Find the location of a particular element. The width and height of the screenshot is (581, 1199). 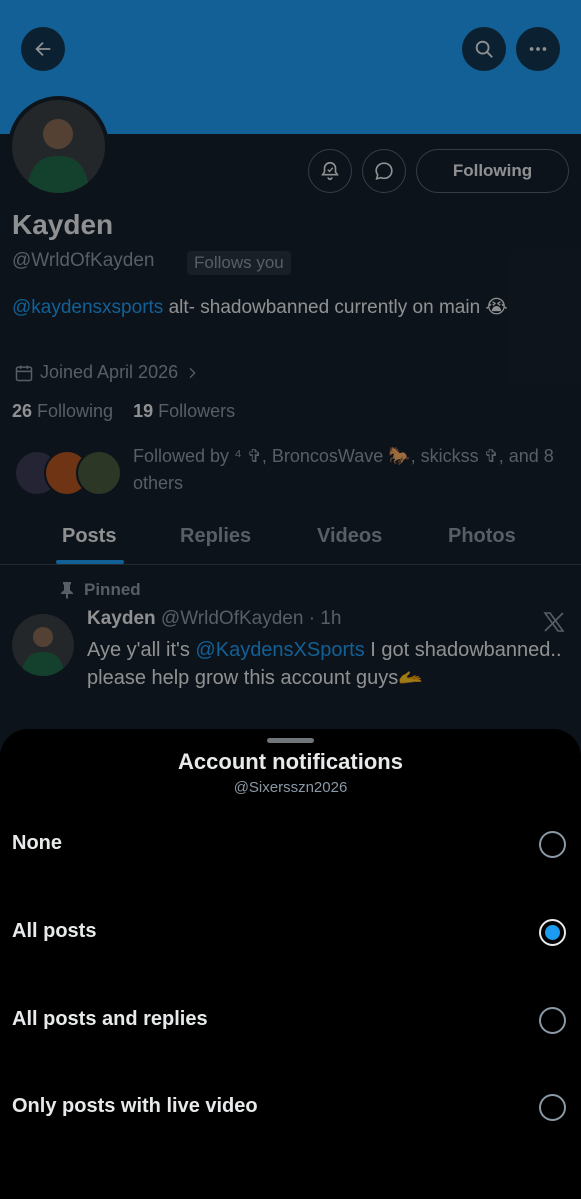

sheet-title: Account notifications is located at coordinates (290, 761).